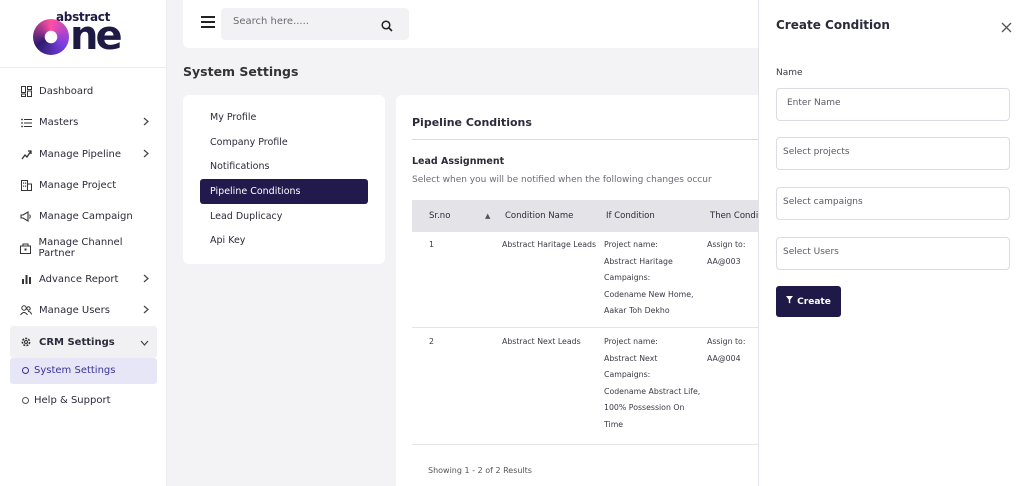  Describe the element at coordinates (241, 71) in the screenshot. I see `page-title: System Settings` at that location.